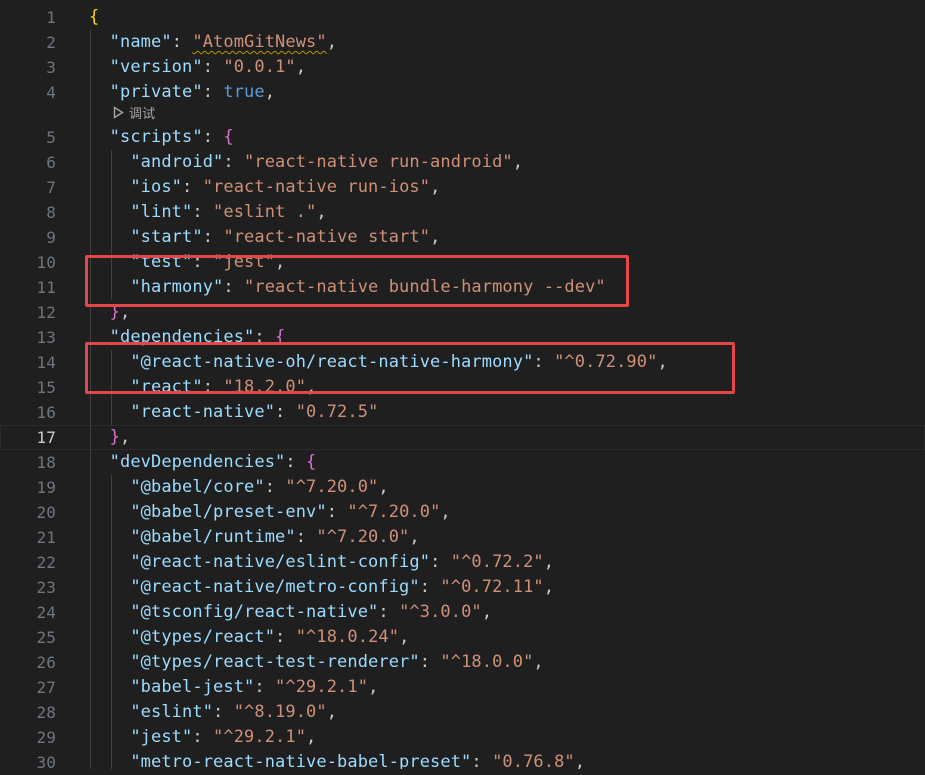 Image resolution: width=925 pixels, height=775 pixels. I want to click on code-line: 27 "babel-jest": "^29.2.1",, so click(462, 687).